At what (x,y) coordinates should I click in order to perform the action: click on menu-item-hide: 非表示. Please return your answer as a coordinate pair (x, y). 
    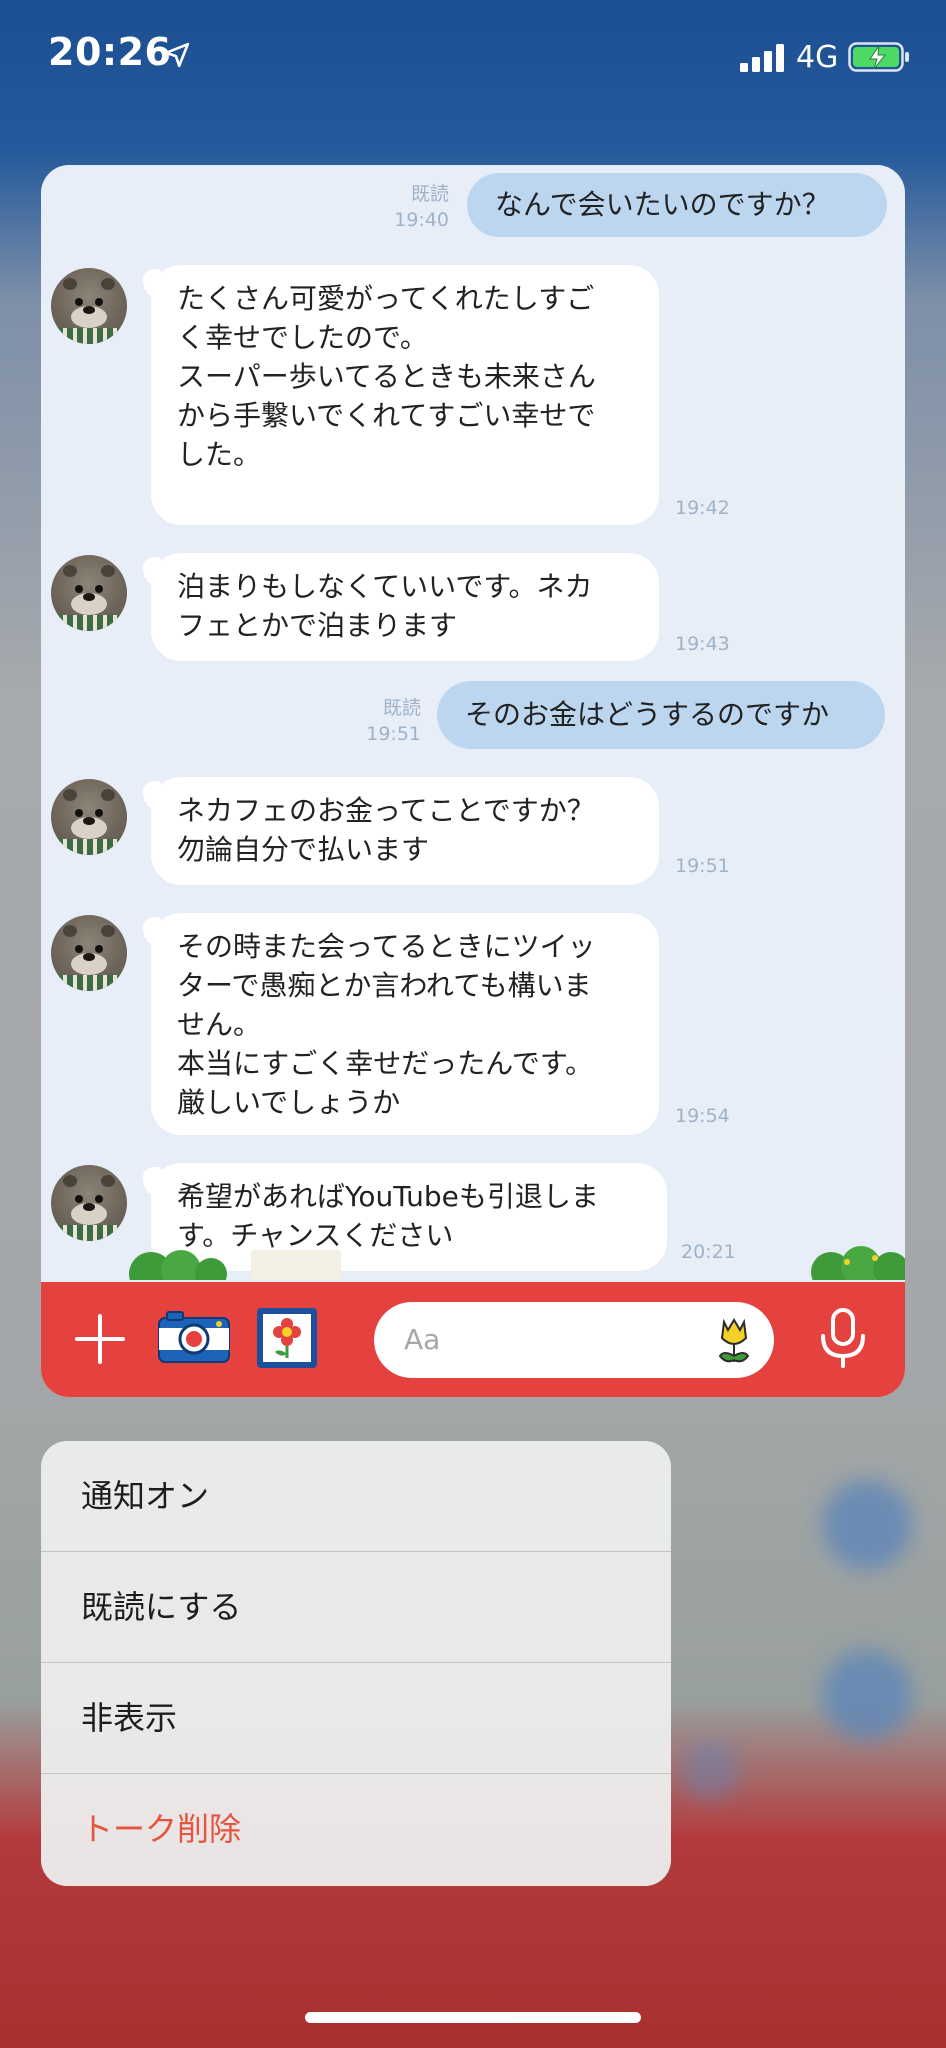
    Looking at the image, I should click on (356, 1718).